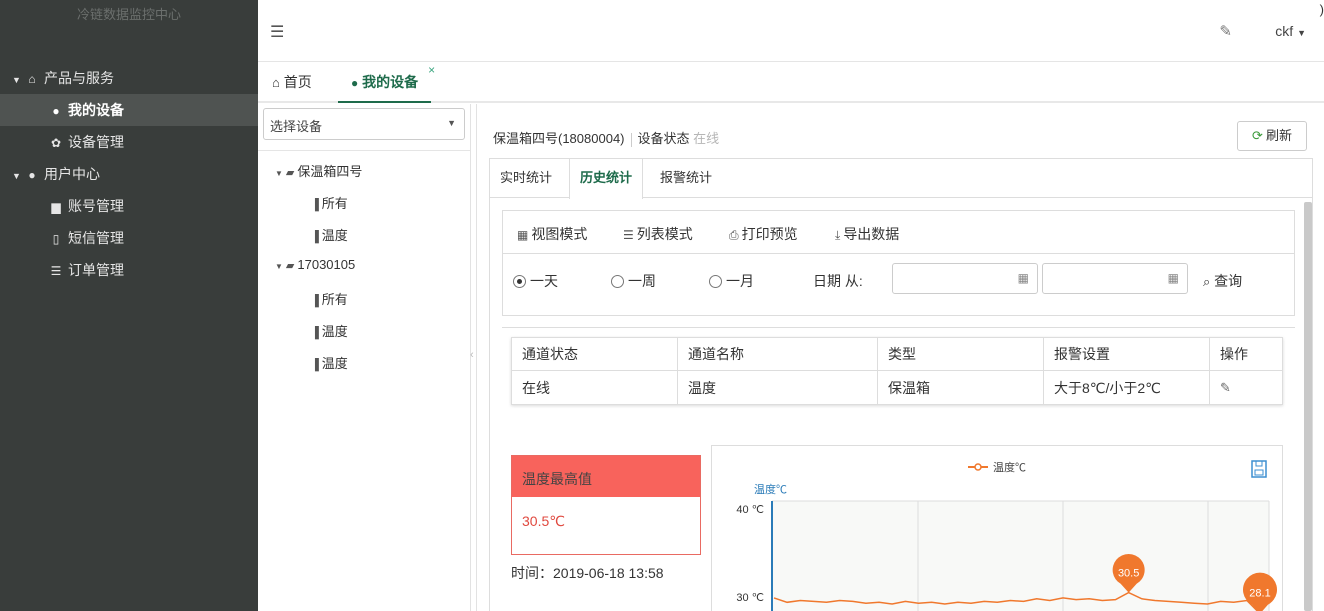 The width and height of the screenshot is (1324, 611). What do you see at coordinates (526, 178) in the screenshot?
I see `tab-realtime: 实时统计` at bounding box center [526, 178].